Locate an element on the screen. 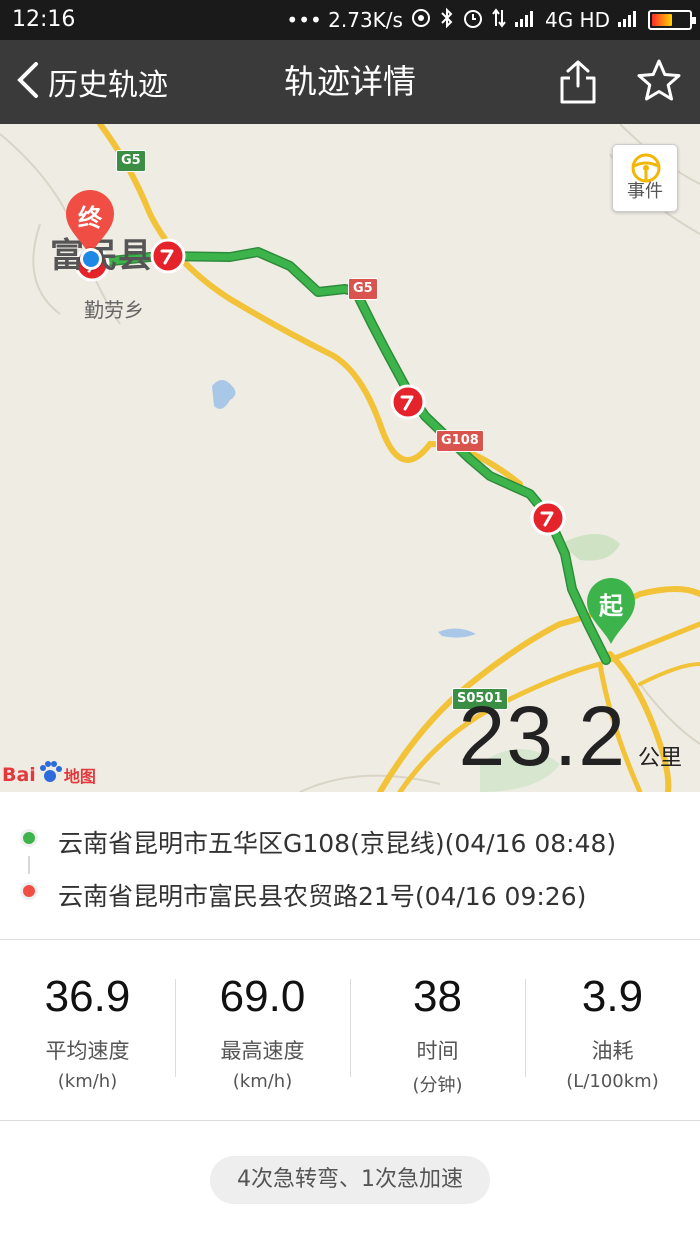 The width and height of the screenshot is (700, 1244). alarm-icon is located at coordinates (473, 20).